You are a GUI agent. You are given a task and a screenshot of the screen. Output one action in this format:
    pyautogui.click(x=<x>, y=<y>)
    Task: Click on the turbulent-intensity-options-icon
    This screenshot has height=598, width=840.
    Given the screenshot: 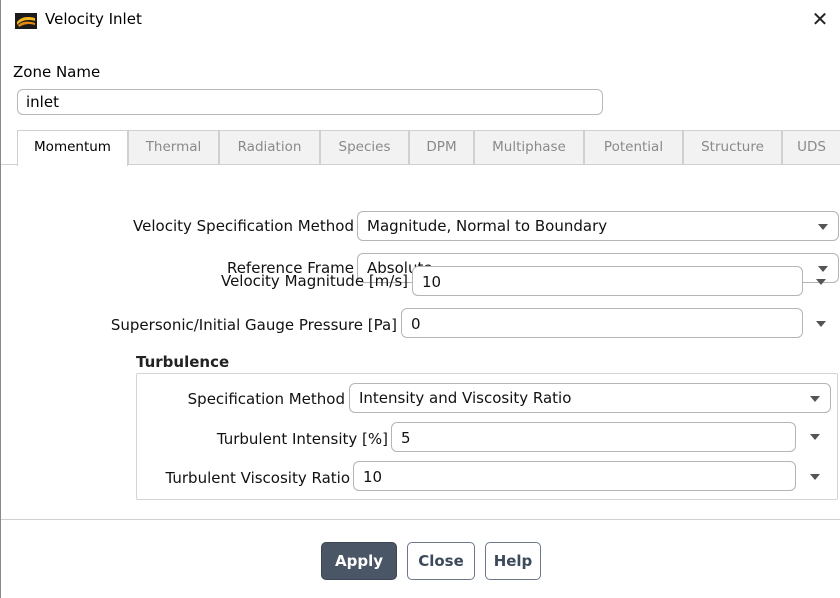 What is the action you would take?
    pyautogui.click(x=815, y=437)
    